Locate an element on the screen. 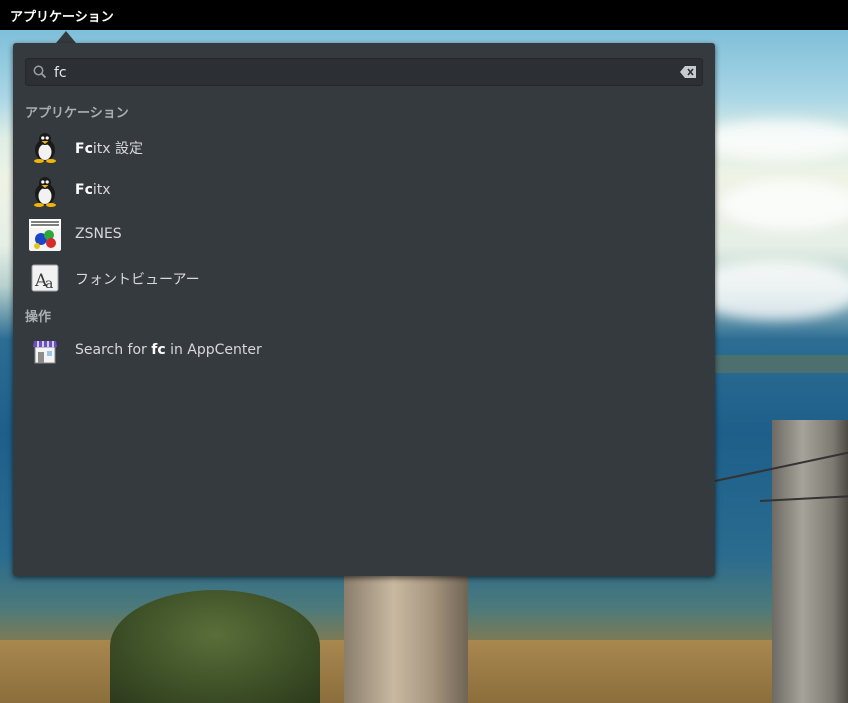  result-label: フォントビューアー is located at coordinates (137, 280).